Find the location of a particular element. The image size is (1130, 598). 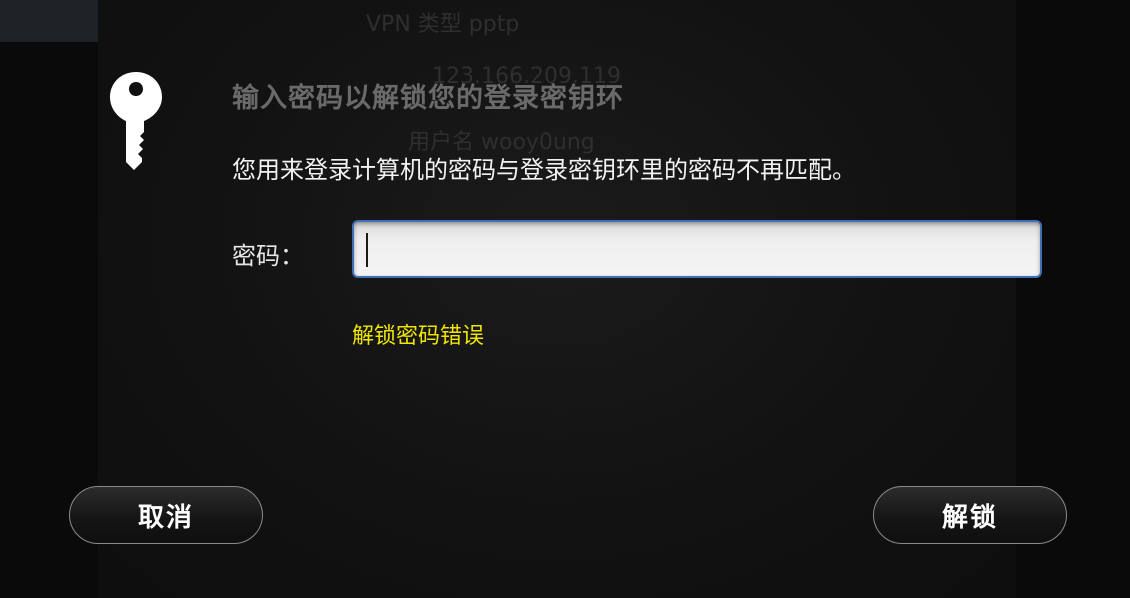

background-left-header is located at coordinates (49, 21).